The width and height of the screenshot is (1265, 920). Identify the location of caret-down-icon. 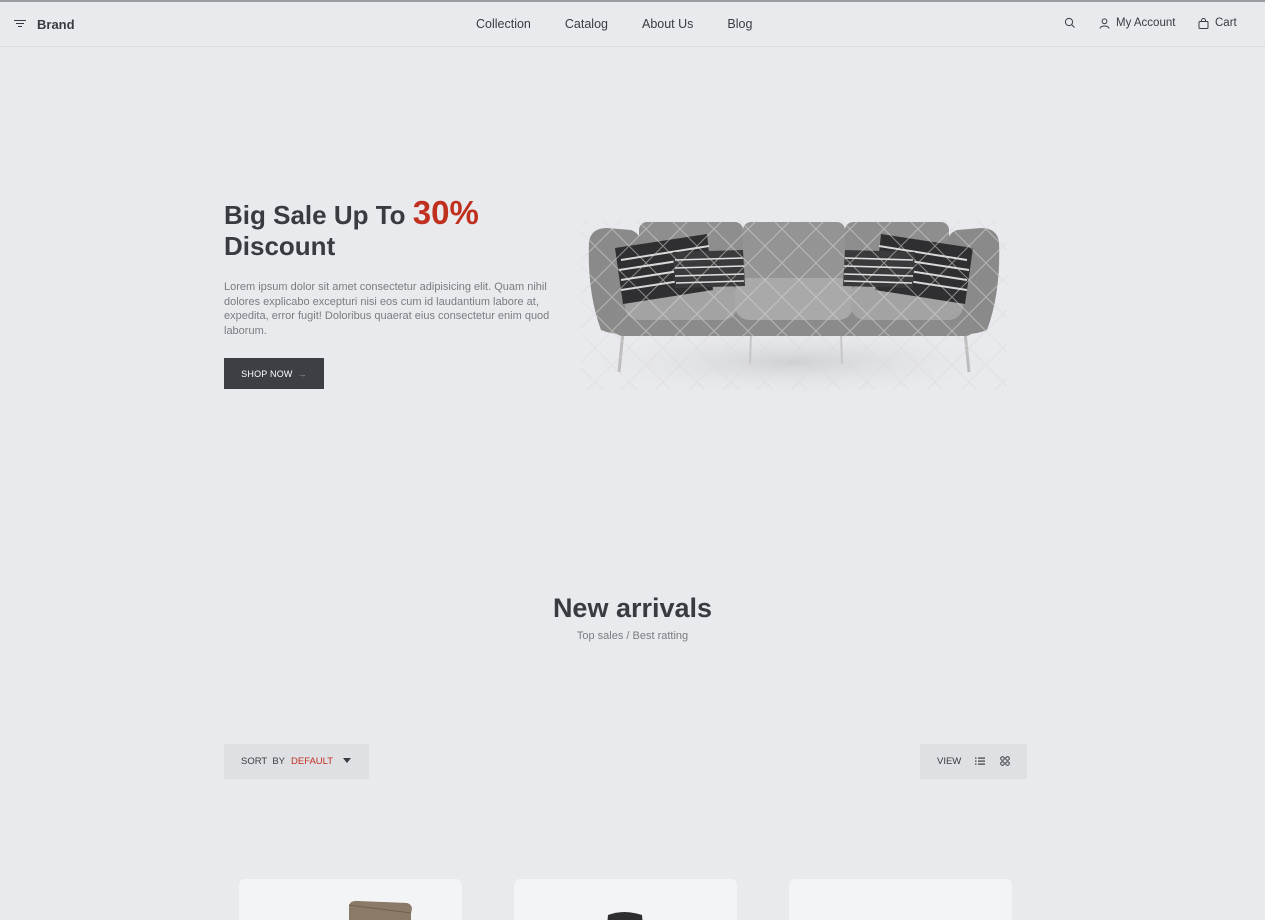
(347, 760).